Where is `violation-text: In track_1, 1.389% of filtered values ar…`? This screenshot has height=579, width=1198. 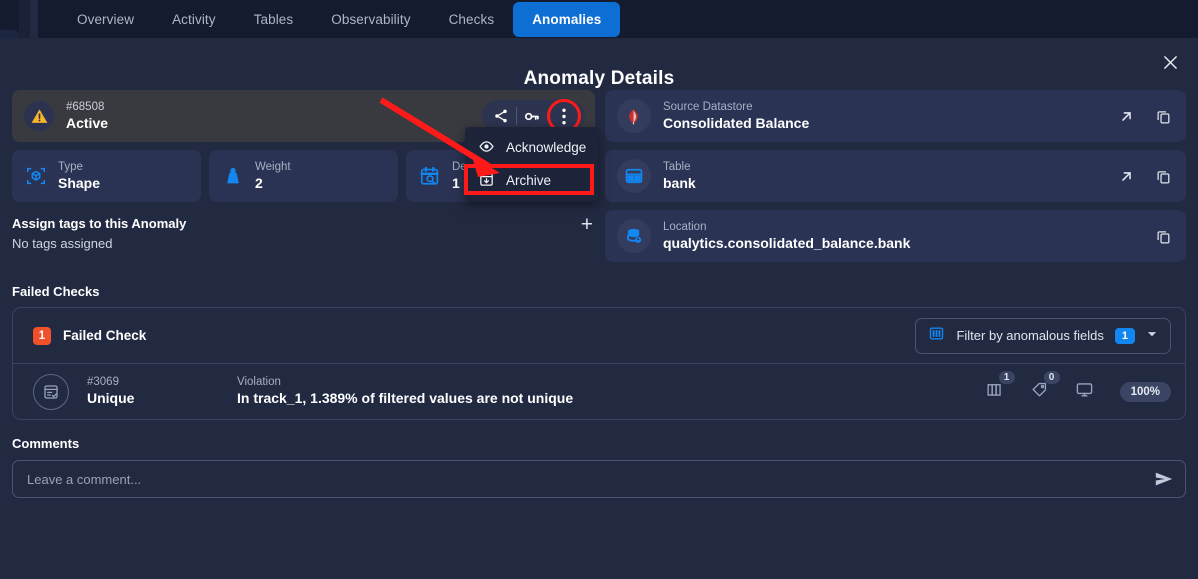 violation-text: In track_1, 1.389% of filtered values ar… is located at coordinates (405, 398).